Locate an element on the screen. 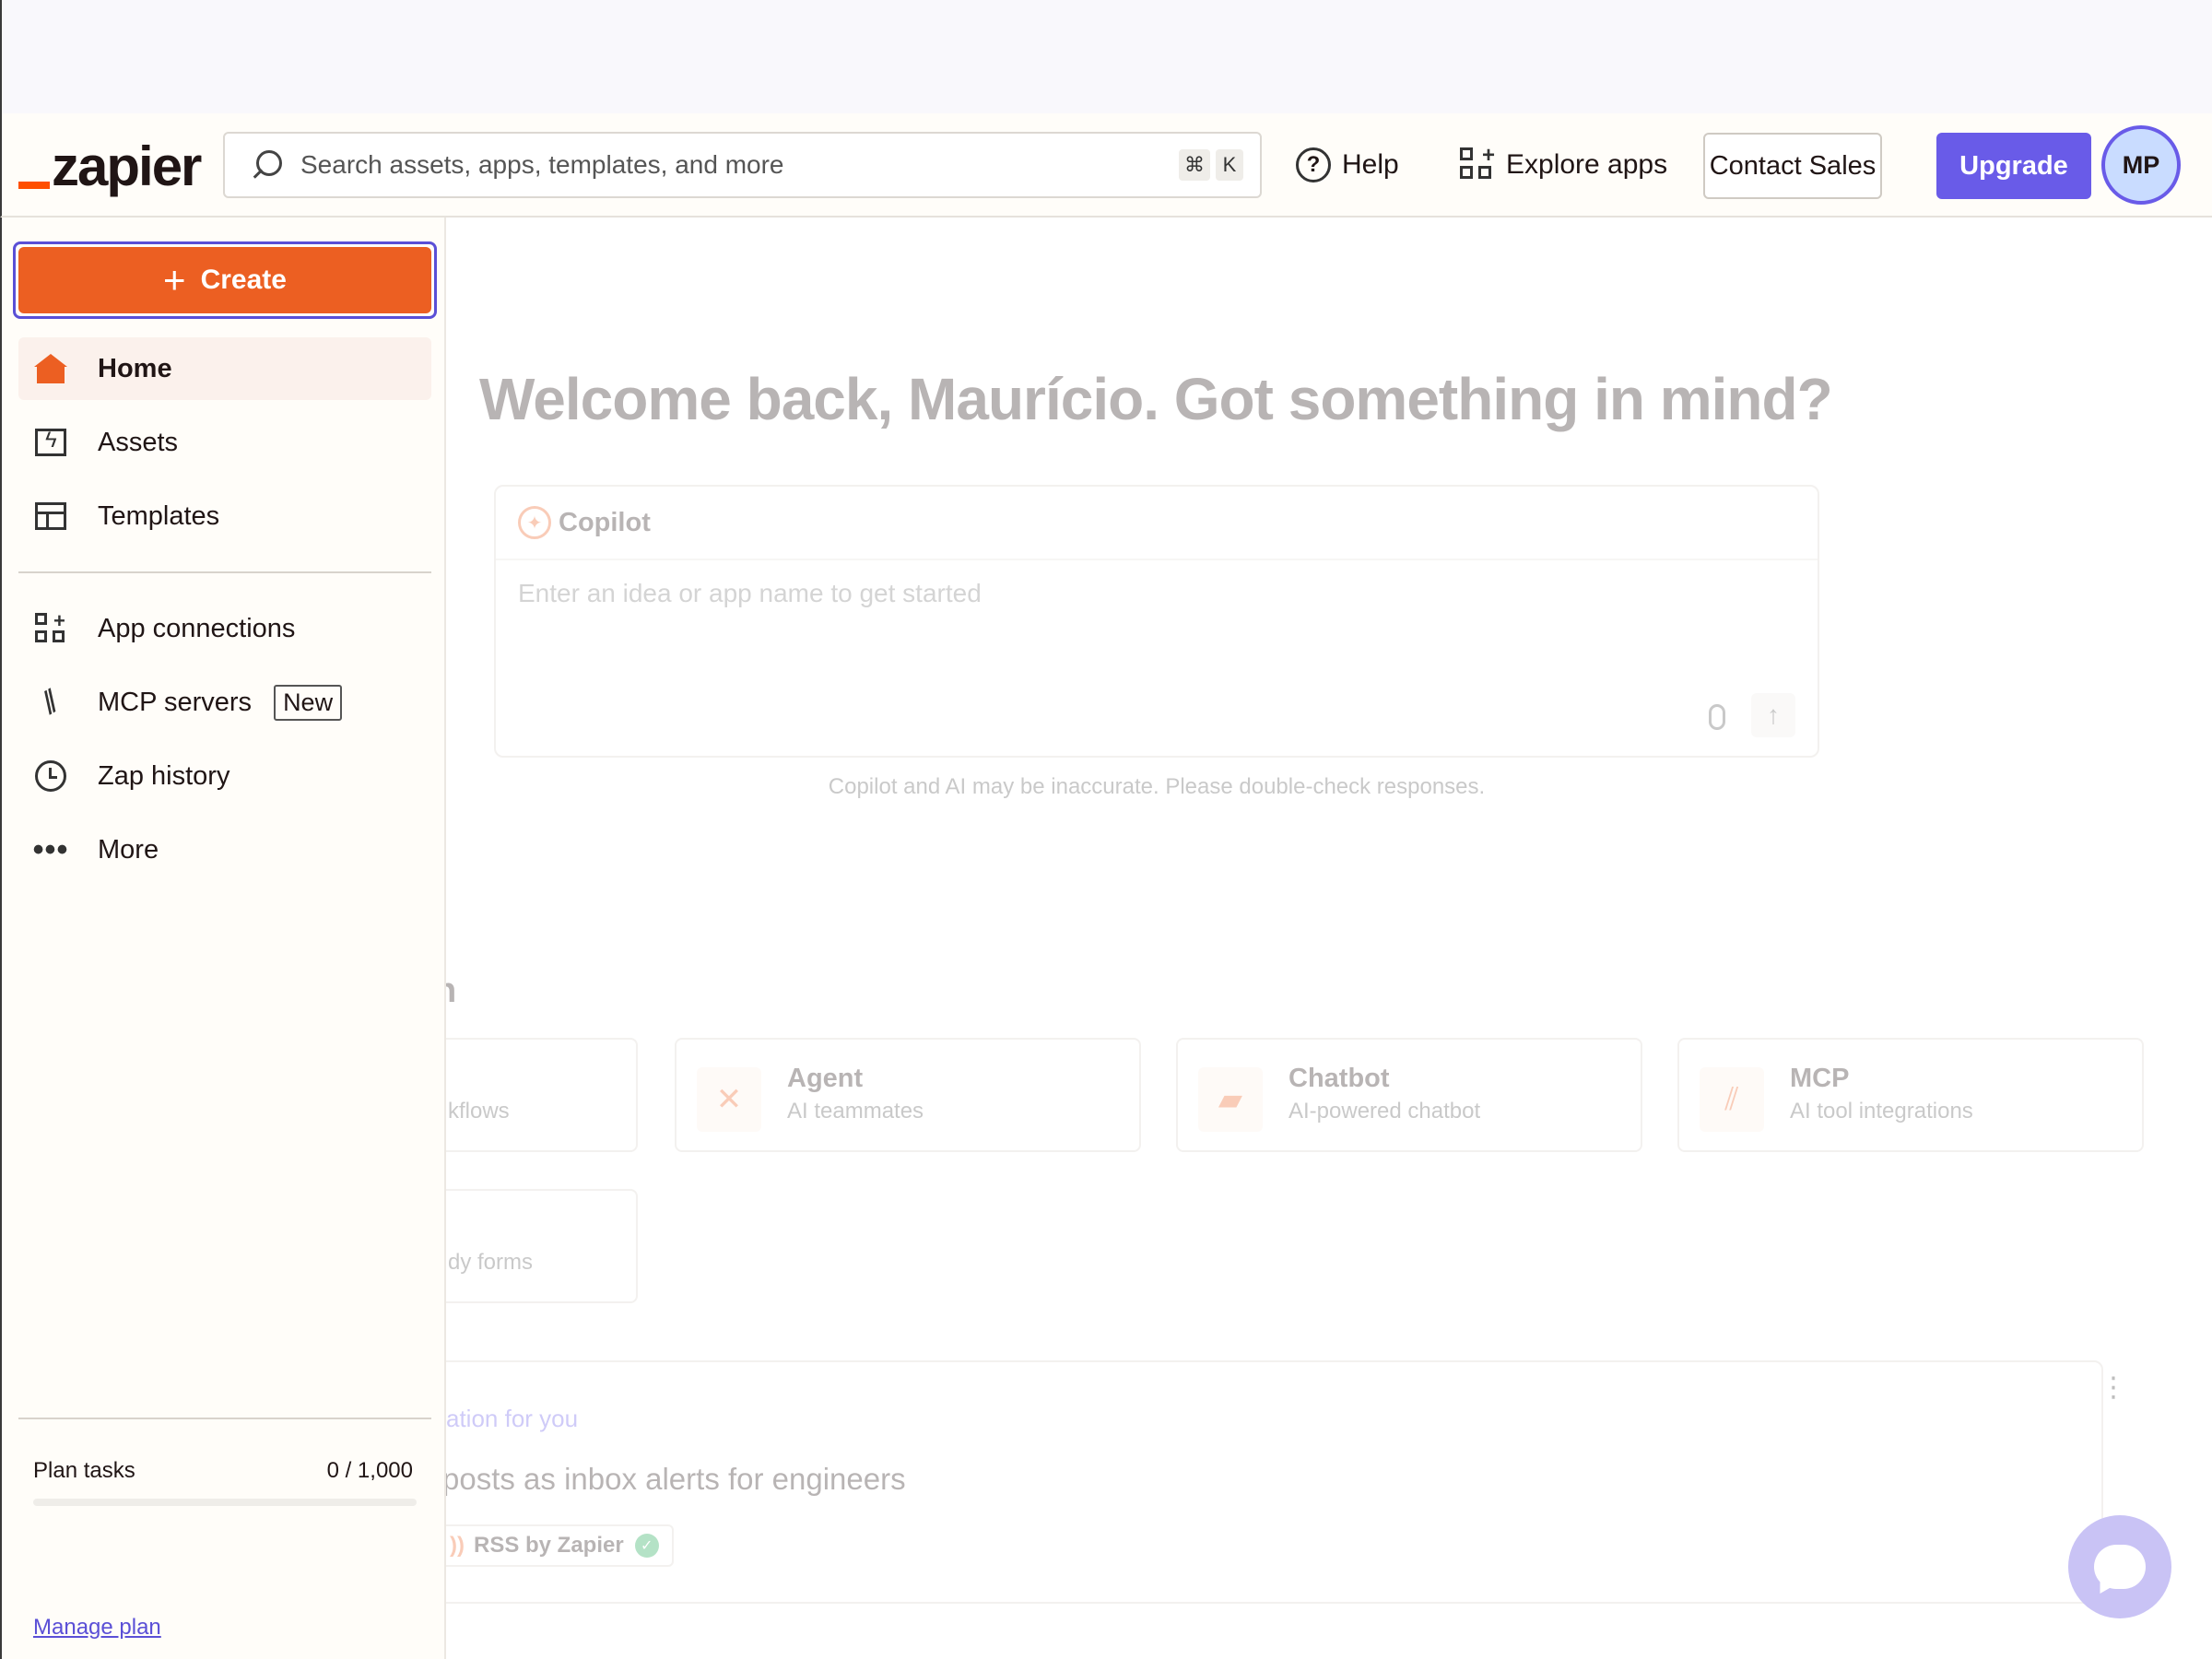 This screenshot has height=1659, width=2212. plan-tasks-label: Plan tasks is located at coordinates (84, 1470).